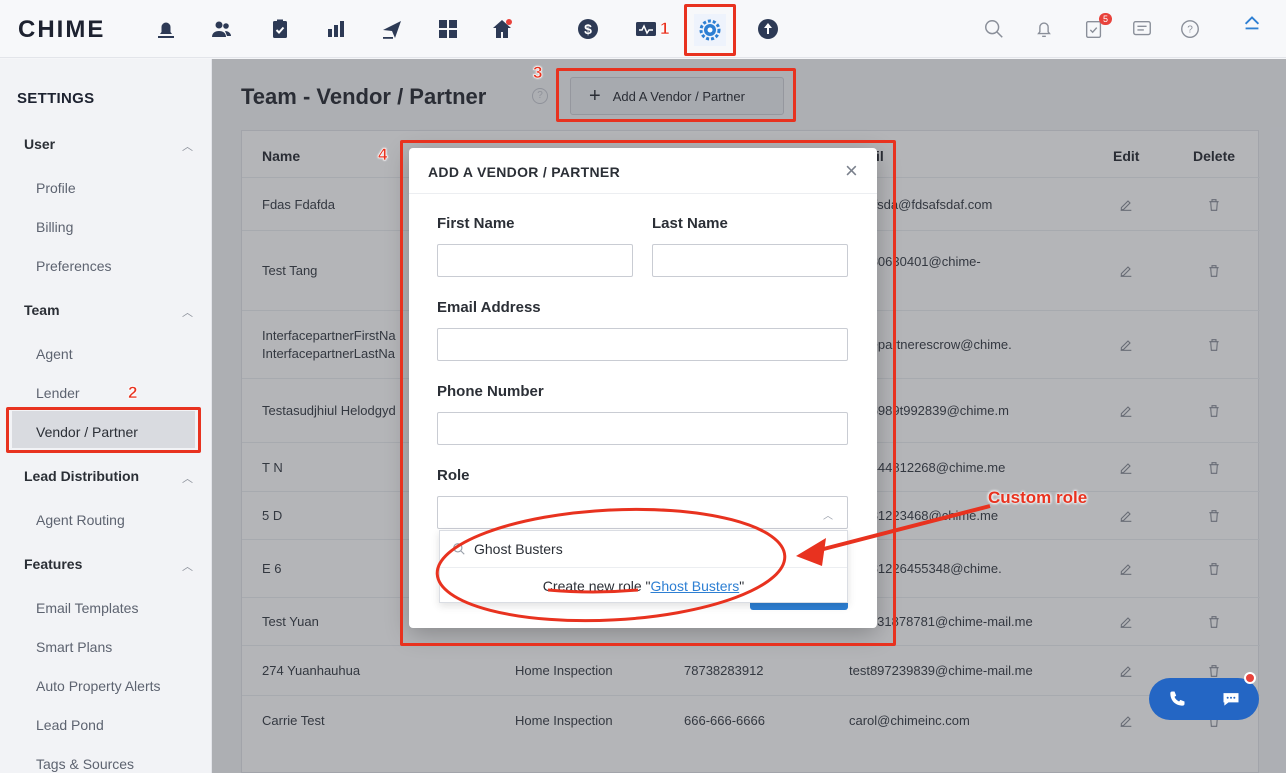 The width and height of the screenshot is (1286, 773). I want to click on sidebar-item-email-templates: Email Templates, so click(87, 608).